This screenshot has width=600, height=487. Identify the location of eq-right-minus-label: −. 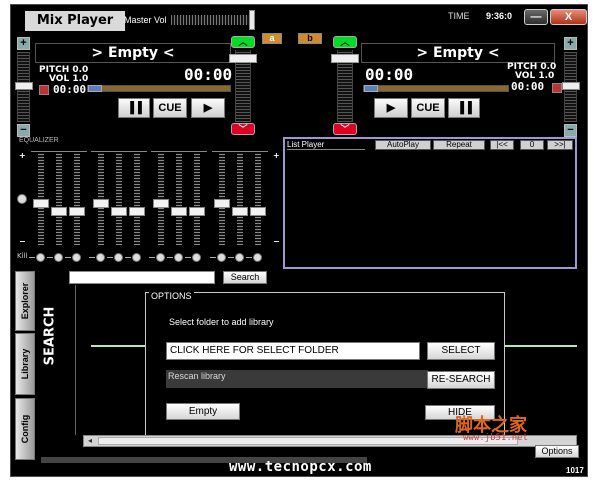
(276, 241).